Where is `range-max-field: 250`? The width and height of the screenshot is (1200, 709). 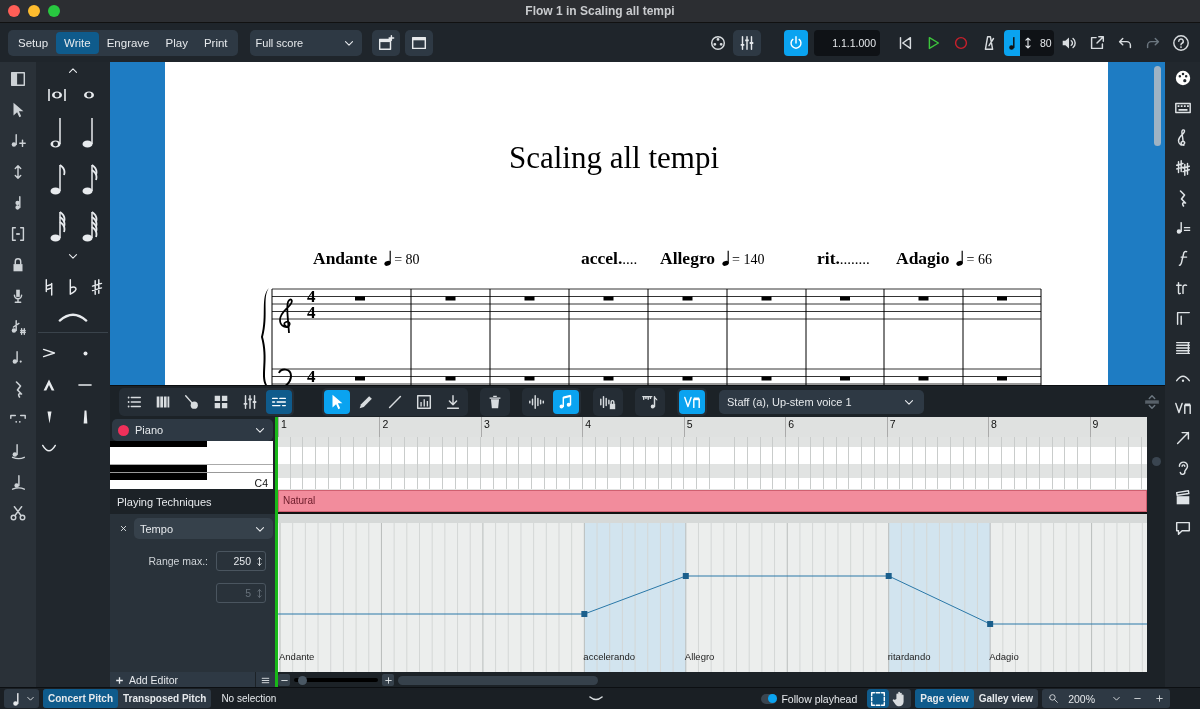 range-max-field: 250 is located at coordinates (241, 561).